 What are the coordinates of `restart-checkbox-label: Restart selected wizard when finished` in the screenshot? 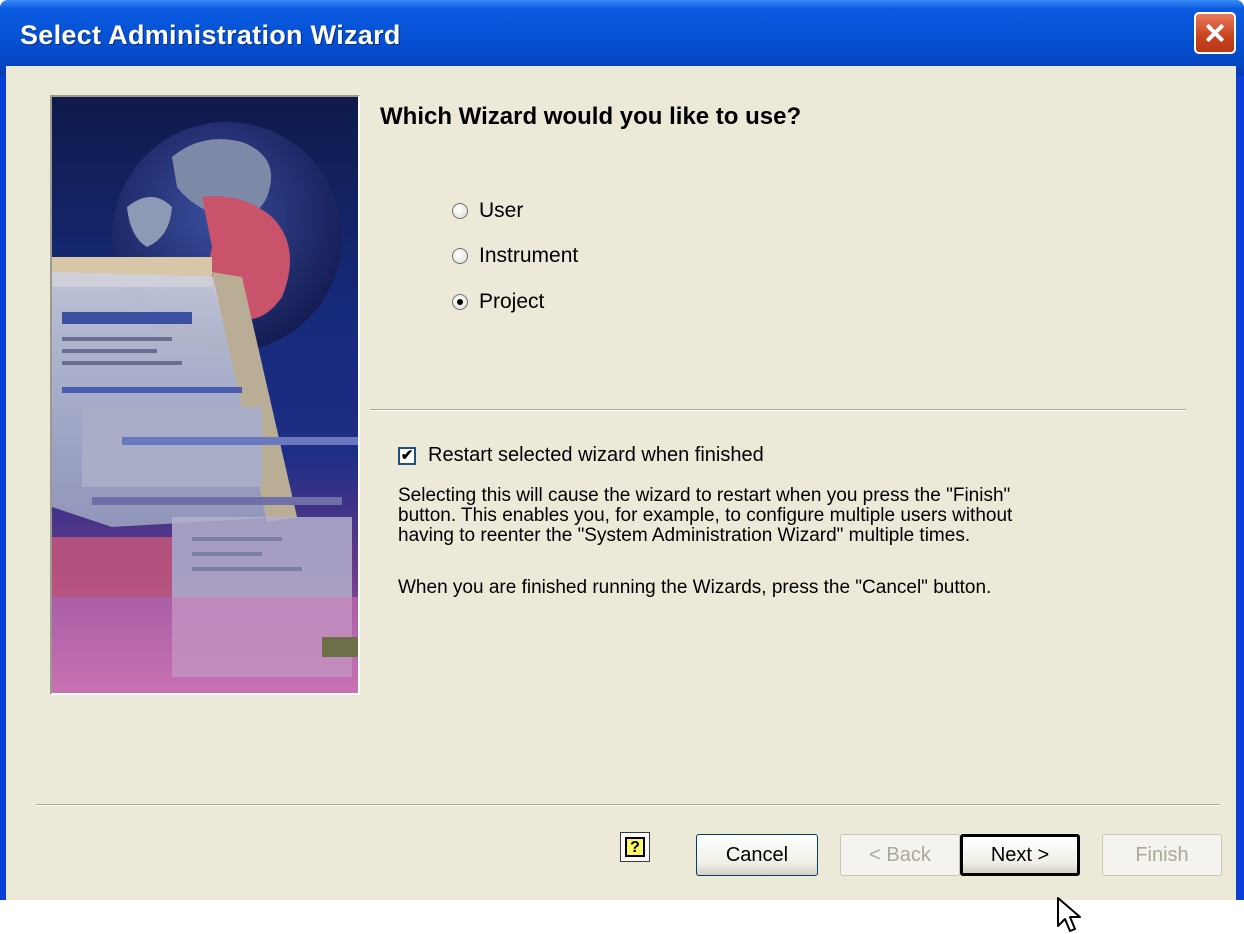 It's located at (596, 455).